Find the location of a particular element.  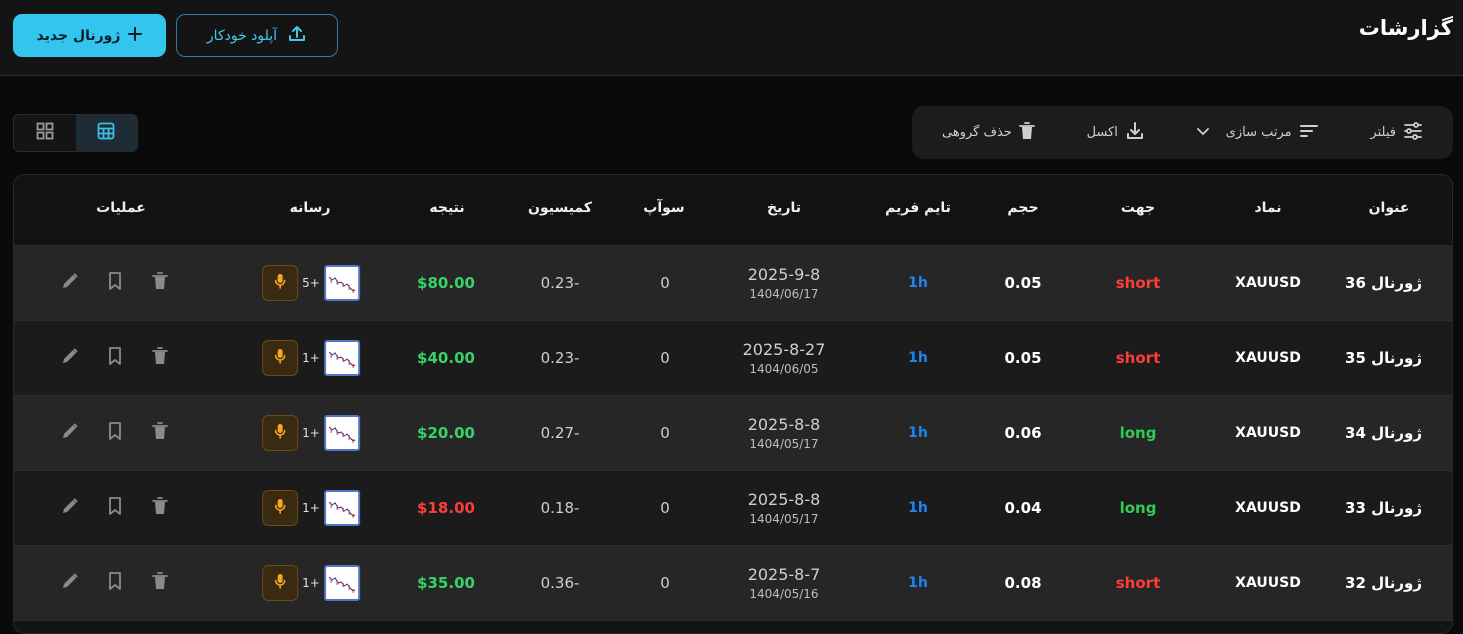

plus-icon is located at coordinates (135, 35).